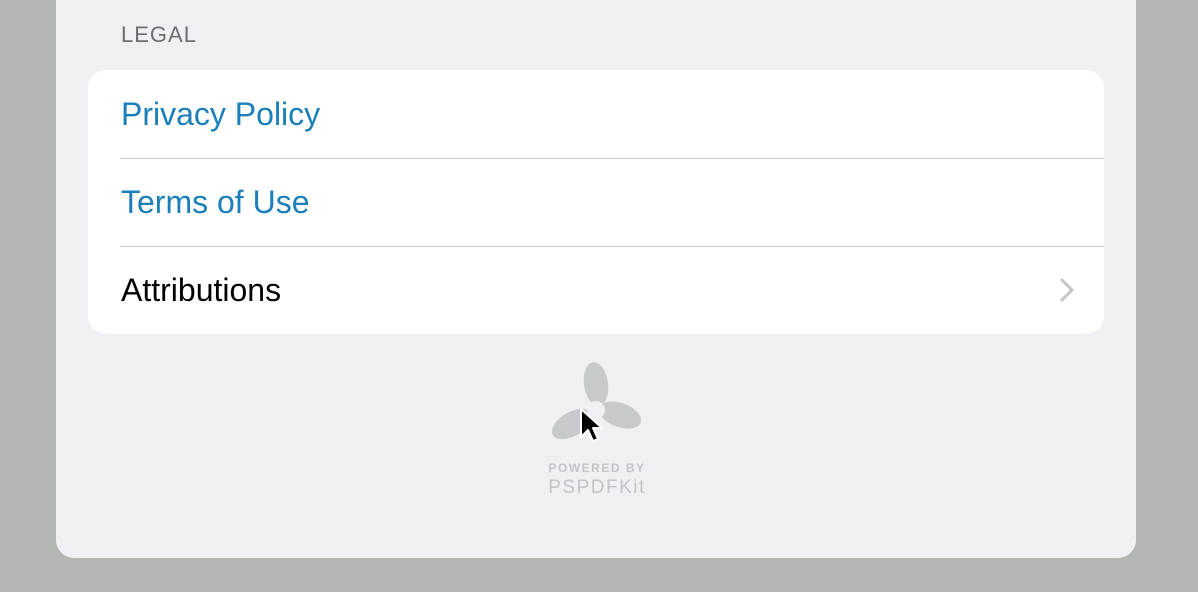 The width and height of the screenshot is (1198, 592). I want to click on chevron-right-icon, so click(1067, 290).